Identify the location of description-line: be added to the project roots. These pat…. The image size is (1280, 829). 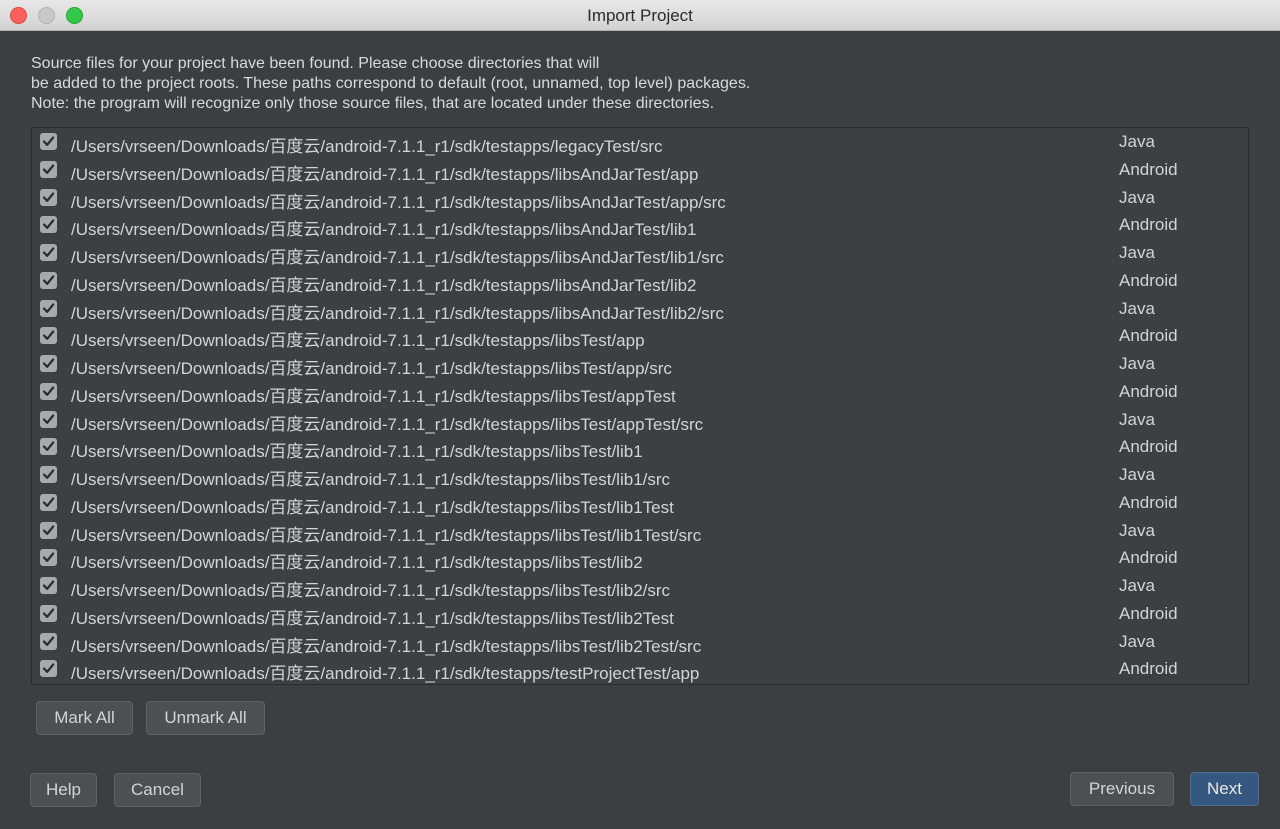
(391, 83).